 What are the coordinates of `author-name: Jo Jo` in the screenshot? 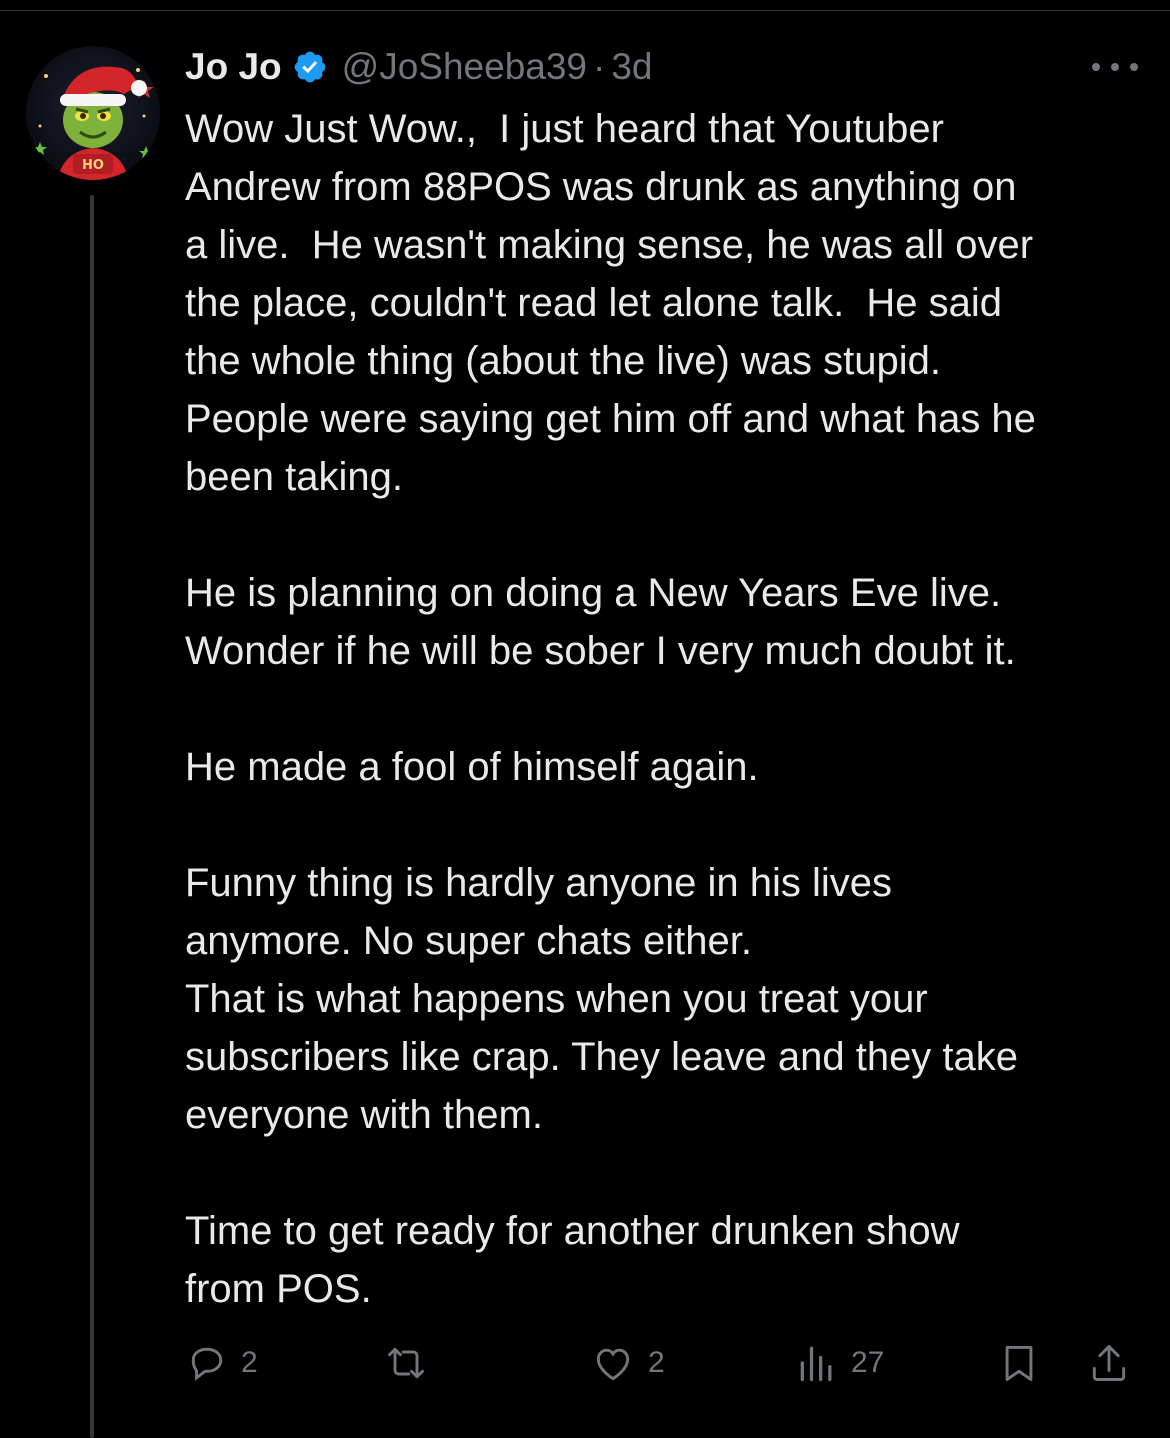 It's located at (233, 67).